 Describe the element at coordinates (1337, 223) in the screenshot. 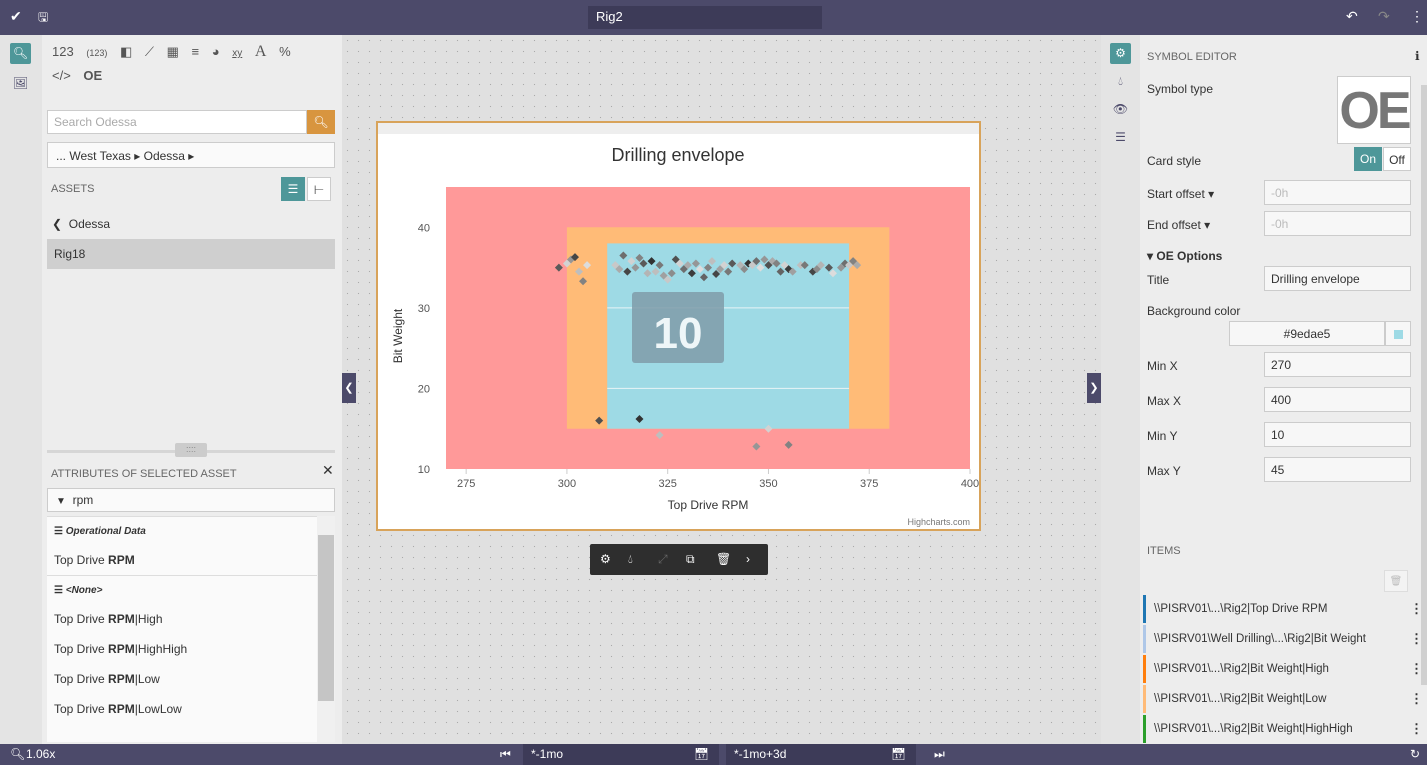

I see `end-offset-input: -0h` at that location.